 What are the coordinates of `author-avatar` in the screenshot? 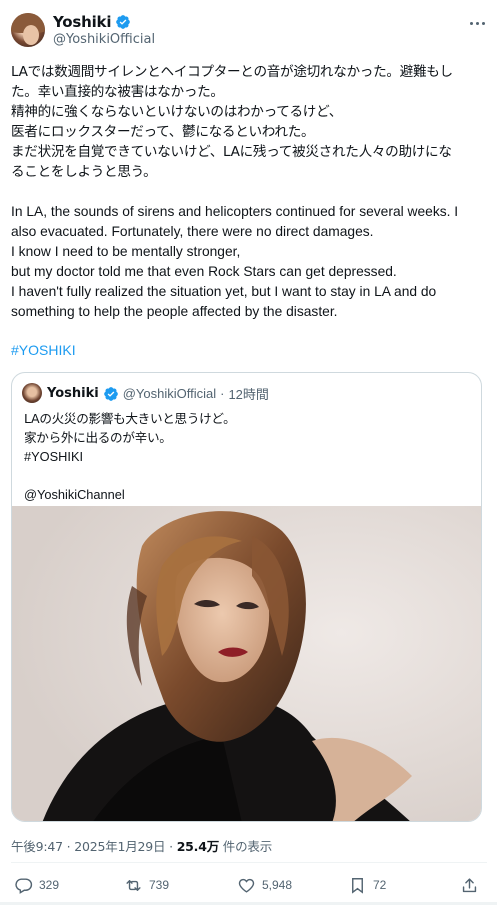 It's located at (28, 30).